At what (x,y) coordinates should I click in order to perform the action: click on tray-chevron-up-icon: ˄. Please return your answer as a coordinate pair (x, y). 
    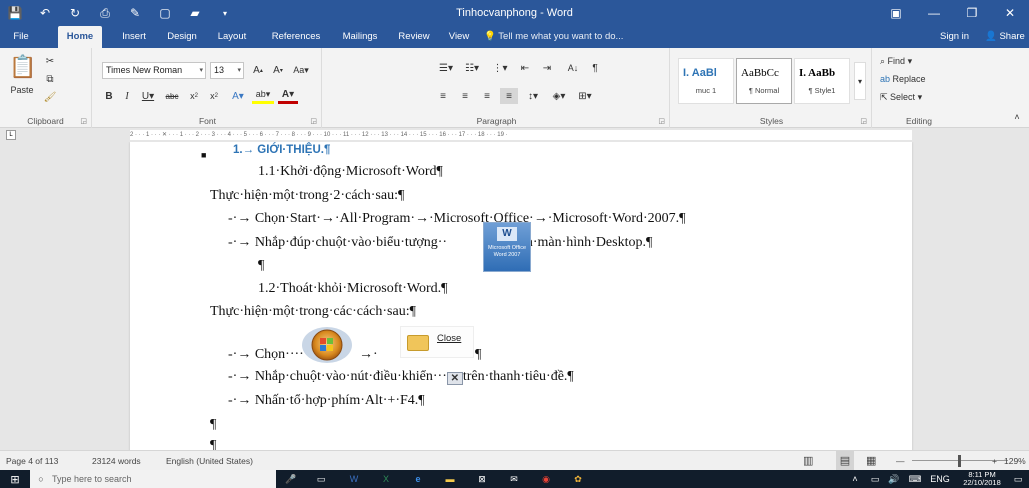
    Looking at the image, I should click on (855, 479).